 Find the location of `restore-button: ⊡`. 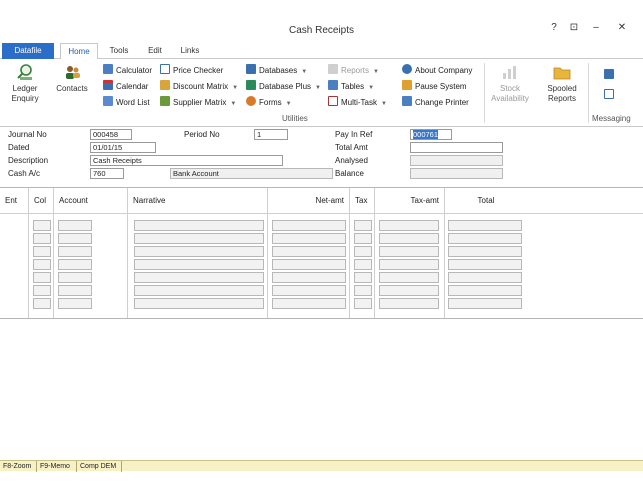

restore-button: ⊡ is located at coordinates (574, 27).